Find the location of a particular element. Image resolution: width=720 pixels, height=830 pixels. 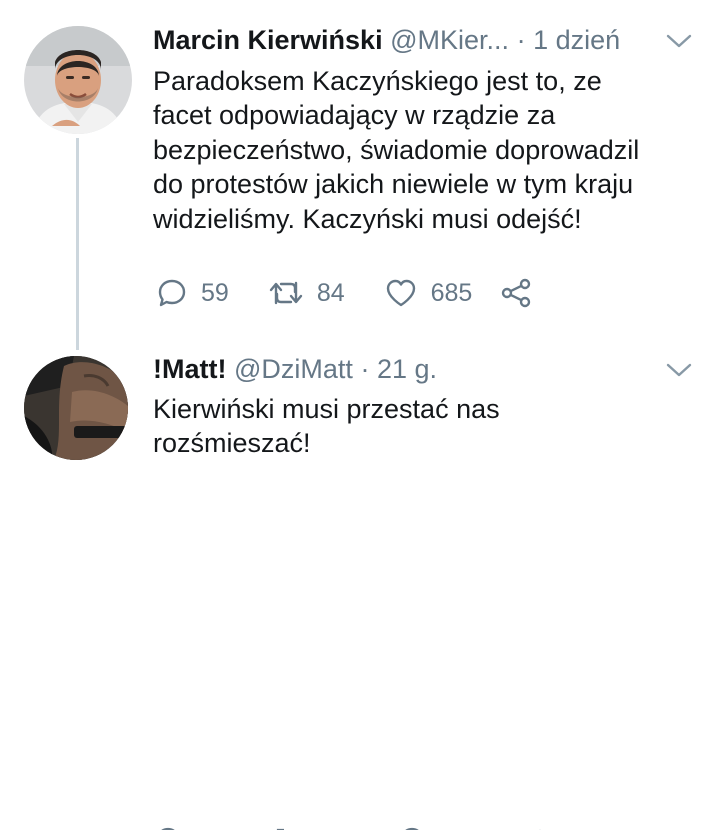

retweet-button: 84 is located at coordinates (307, 293).